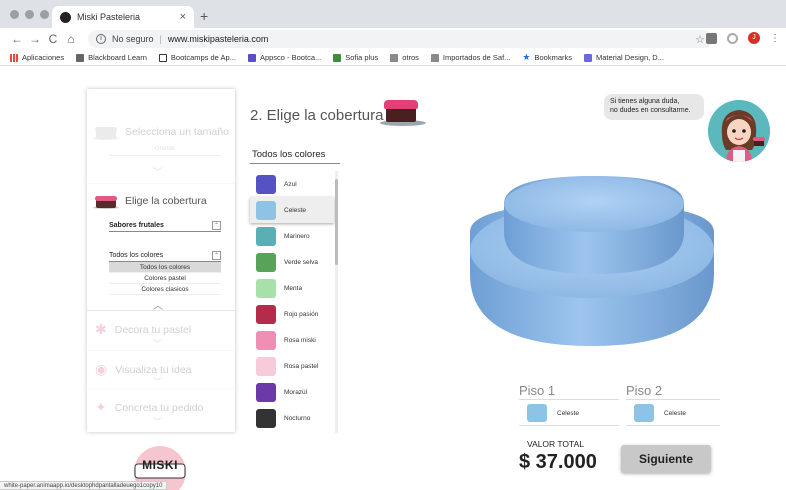 The height and width of the screenshot is (490, 786). I want to click on flavor-select: Sabores frutales ⌃, so click(165, 226).